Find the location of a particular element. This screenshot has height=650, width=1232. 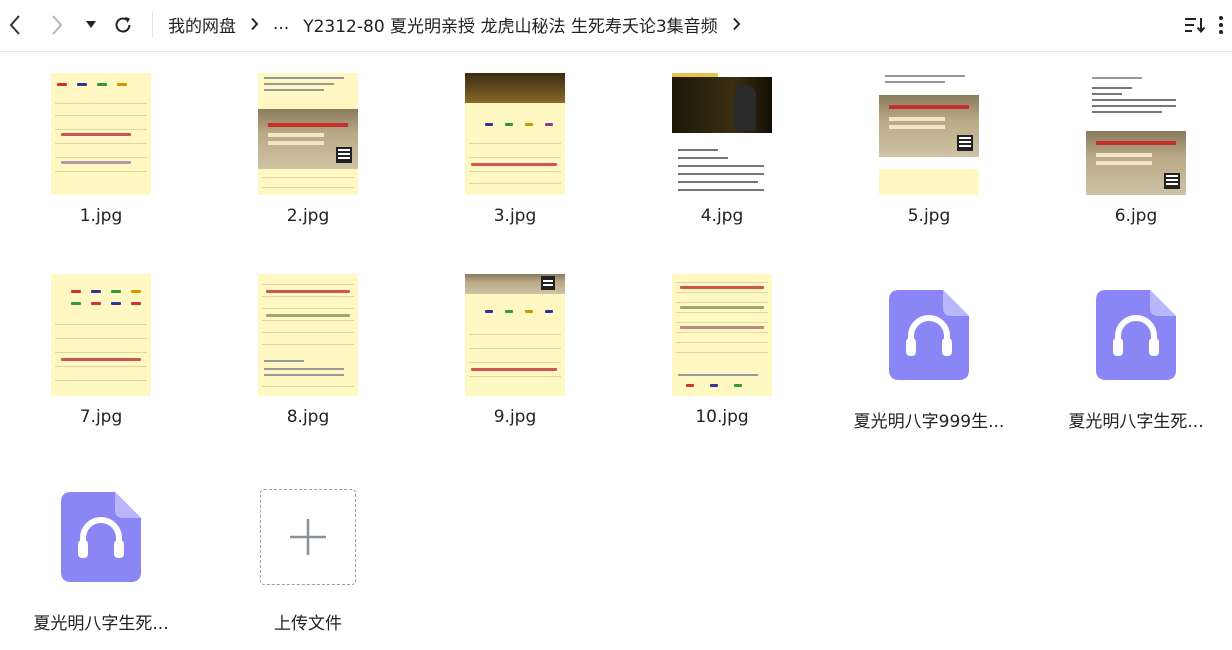

file-item-4: 4.jpg is located at coordinates (722, 149).